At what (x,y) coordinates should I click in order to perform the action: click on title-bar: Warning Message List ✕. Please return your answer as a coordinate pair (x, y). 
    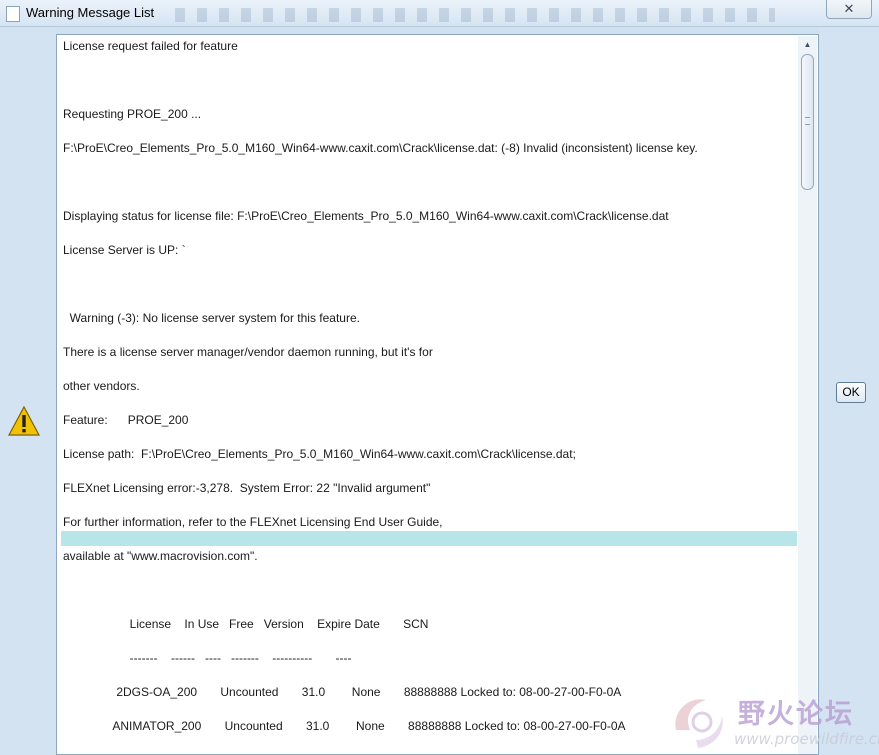
    Looking at the image, I should click on (439, 13).